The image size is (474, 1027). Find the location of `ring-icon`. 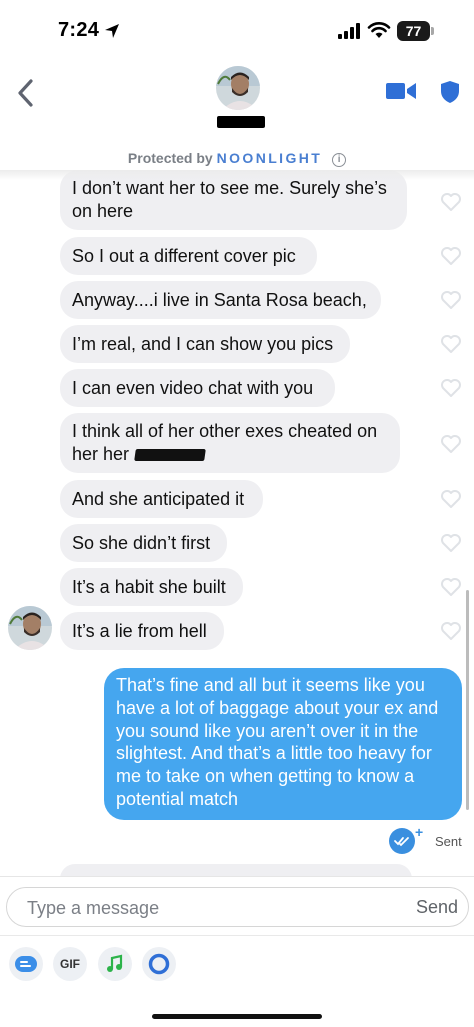

ring-icon is located at coordinates (159, 964).